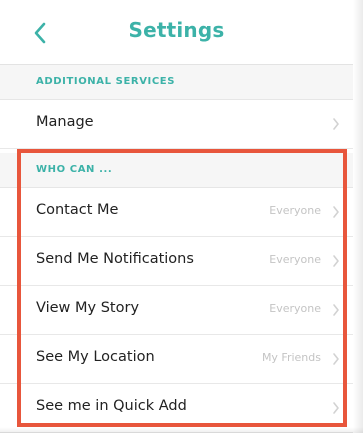 The width and height of the screenshot is (363, 433). What do you see at coordinates (111, 406) in the screenshot?
I see `row-label: See me in Quick Add` at bounding box center [111, 406].